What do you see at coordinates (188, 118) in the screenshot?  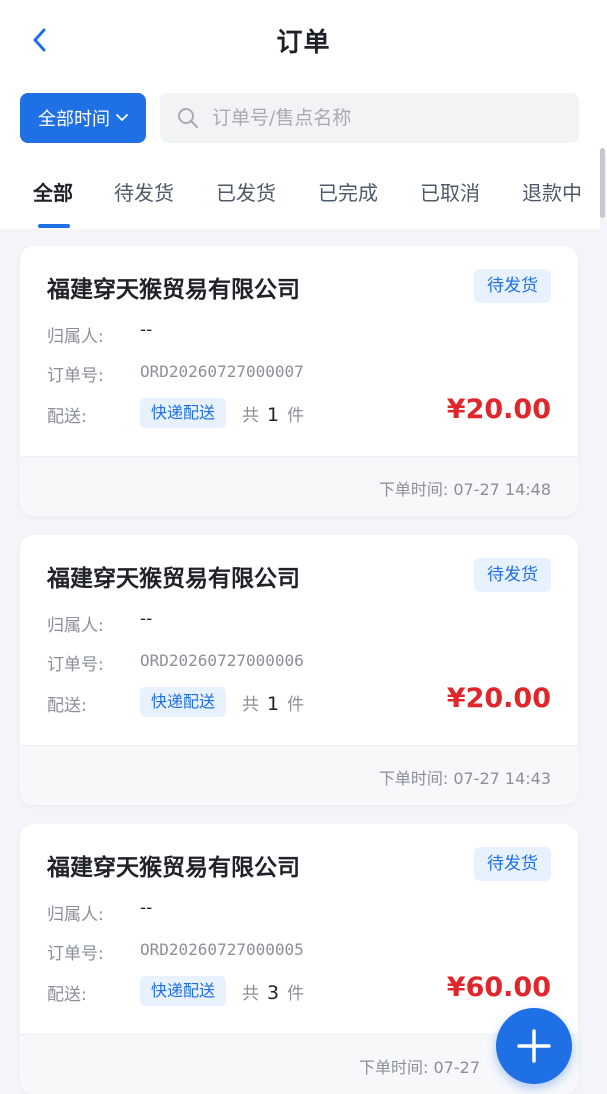 I see `search-icon` at bounding box center [188, 118].